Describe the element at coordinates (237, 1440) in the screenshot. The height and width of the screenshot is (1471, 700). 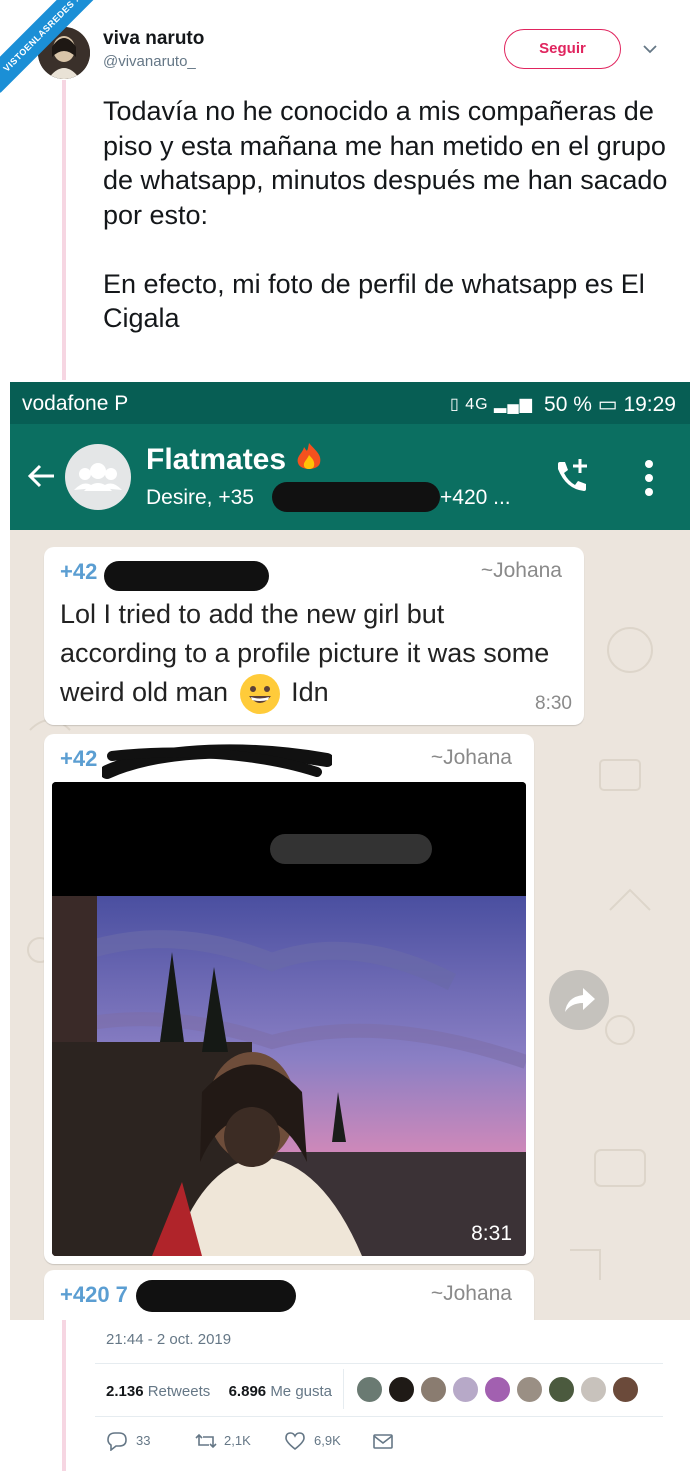
I see `retweet-count: 2,1K` at that location.